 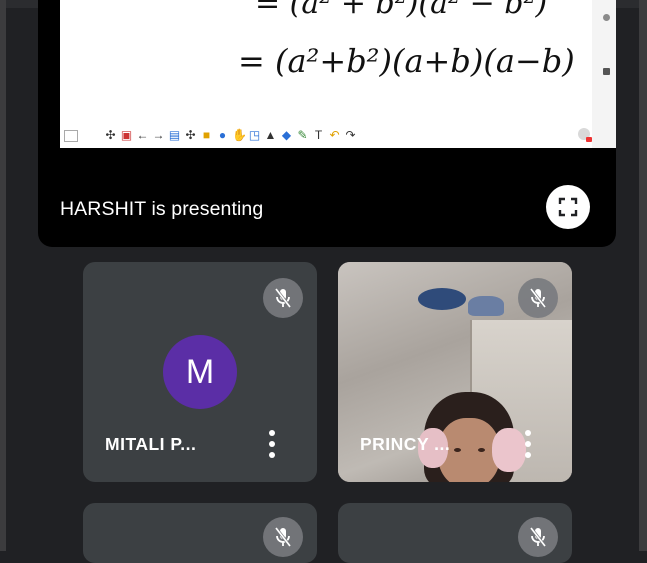 I want to click on arrow-right-icon: →, so click(x=158, y=134).